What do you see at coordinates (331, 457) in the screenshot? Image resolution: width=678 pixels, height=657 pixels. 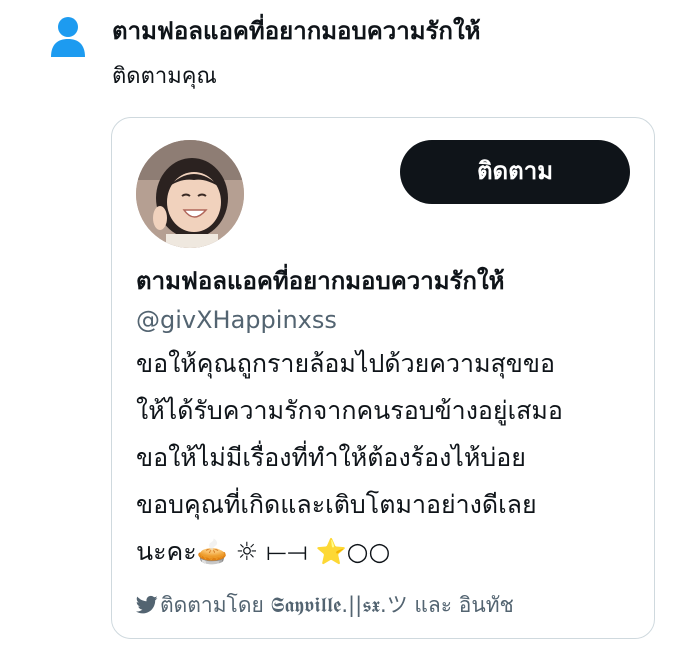 I see `bio-line: ขอให้ไม่มีเรื่องที่ทำให้ต้องร้องไห้บ่อย` at bounding box center [331, 457].